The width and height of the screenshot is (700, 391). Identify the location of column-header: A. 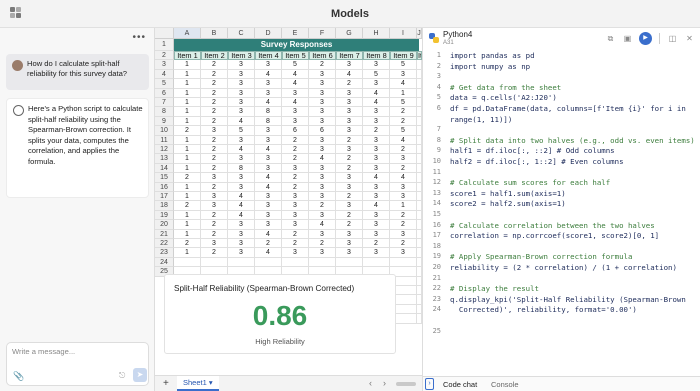
(187, 33).